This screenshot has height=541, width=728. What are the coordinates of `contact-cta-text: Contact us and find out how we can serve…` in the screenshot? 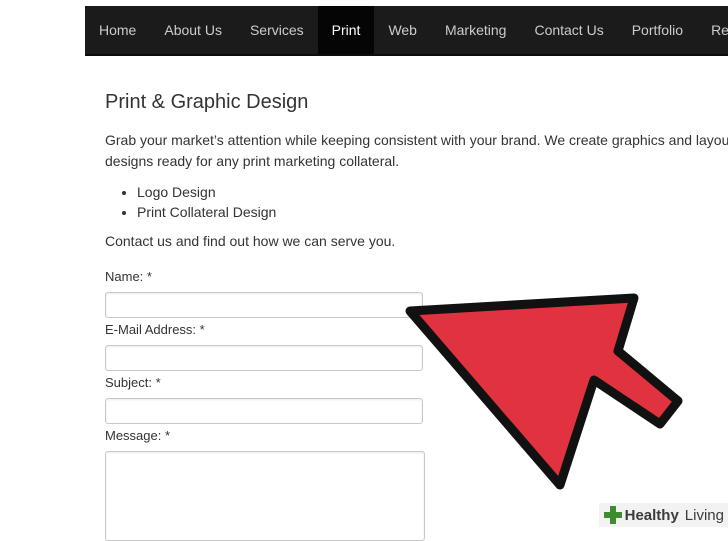 It's located at (250, 241).